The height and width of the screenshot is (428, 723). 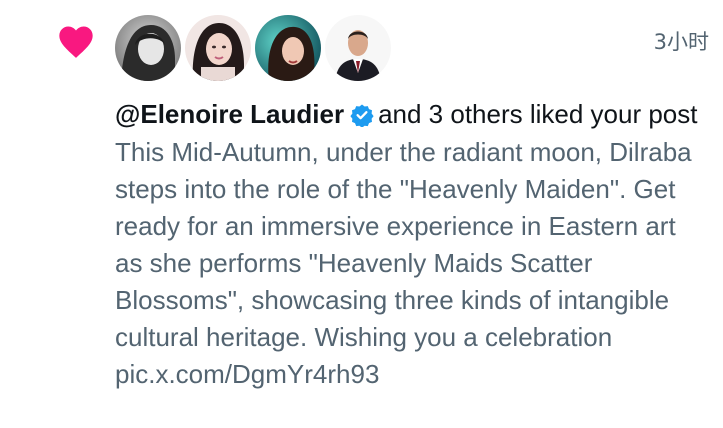 I want to click on liker-avatars, so click(x=253, y=48).